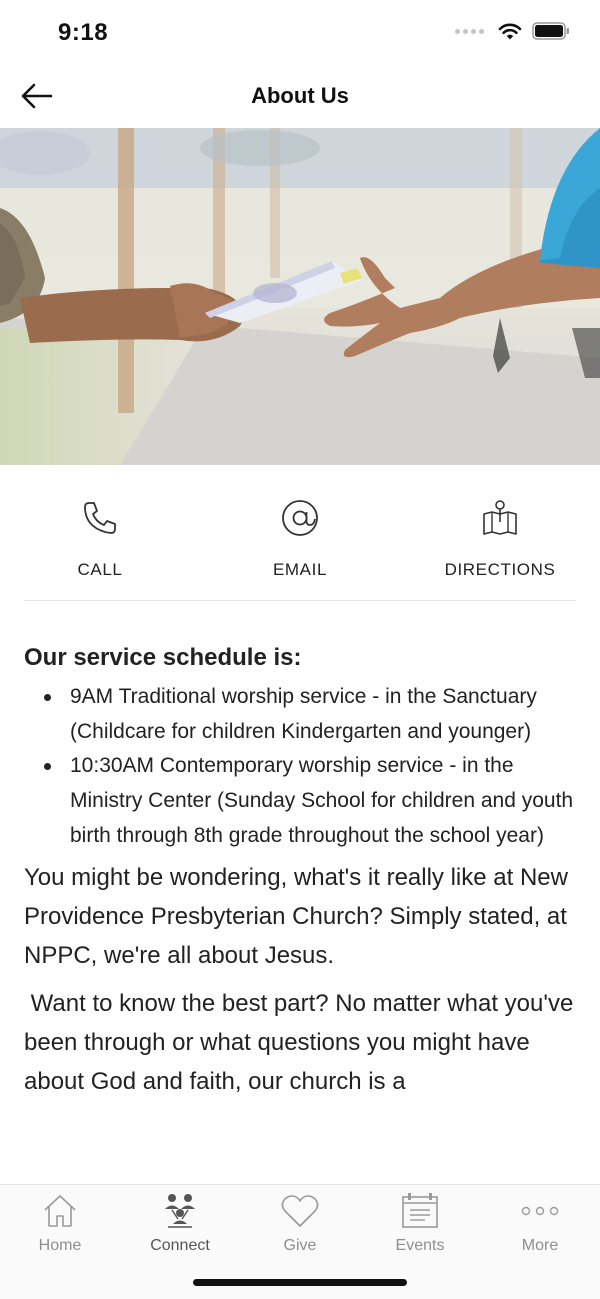 This screenshot has height=1299, width=600. What do you see at coordinates (500, 518) in the screenshot?
I see `map-pin-icon` at bounding box center [500, 518].